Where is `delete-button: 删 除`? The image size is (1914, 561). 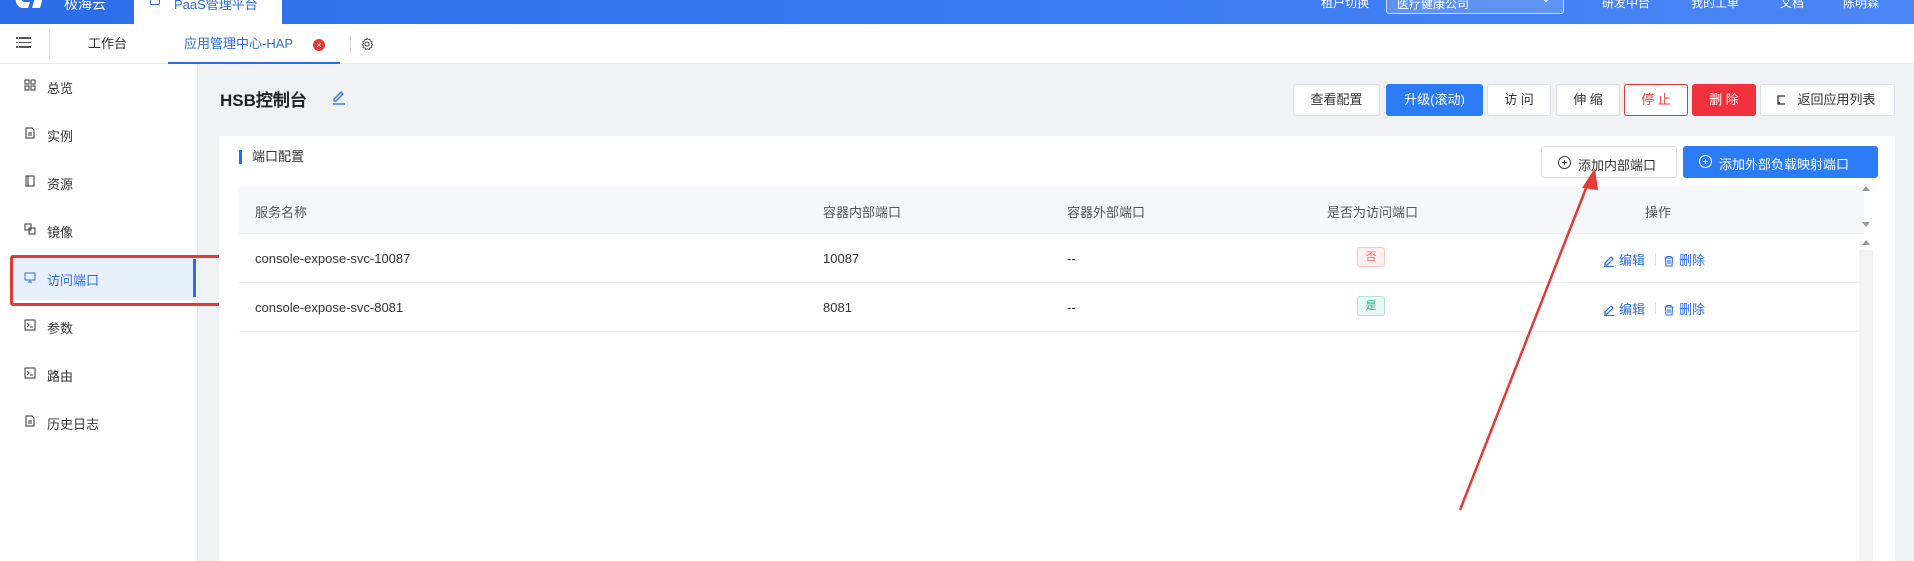 delete-button: 删 除 is located at coordinates (1724, 100).